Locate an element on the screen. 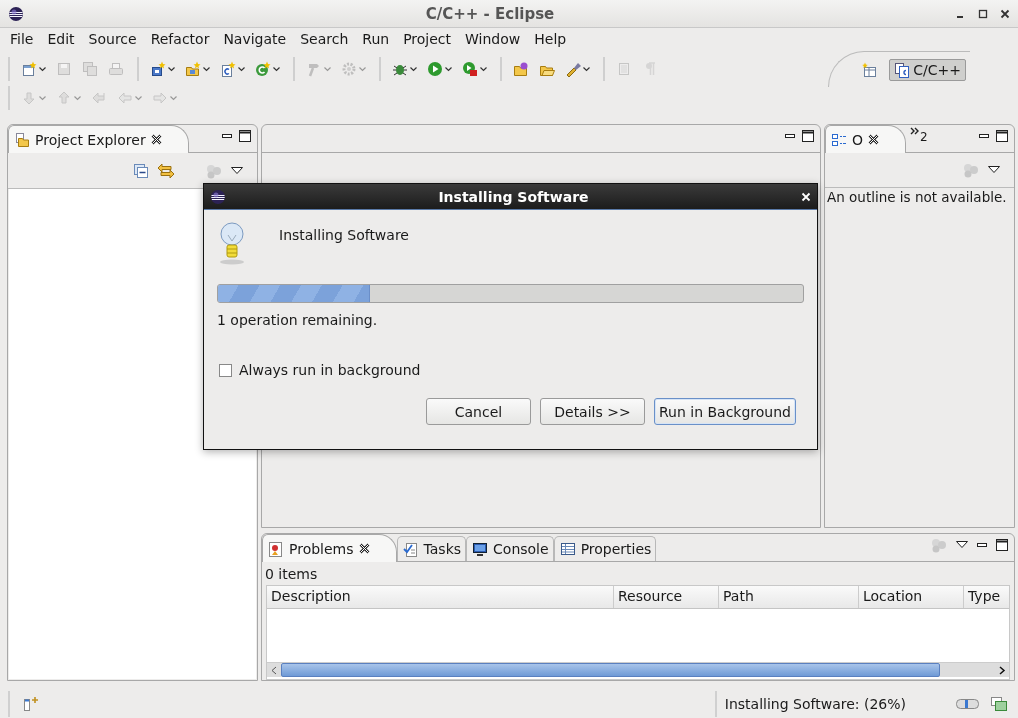  project-icon is located at coordinates (158, 69).